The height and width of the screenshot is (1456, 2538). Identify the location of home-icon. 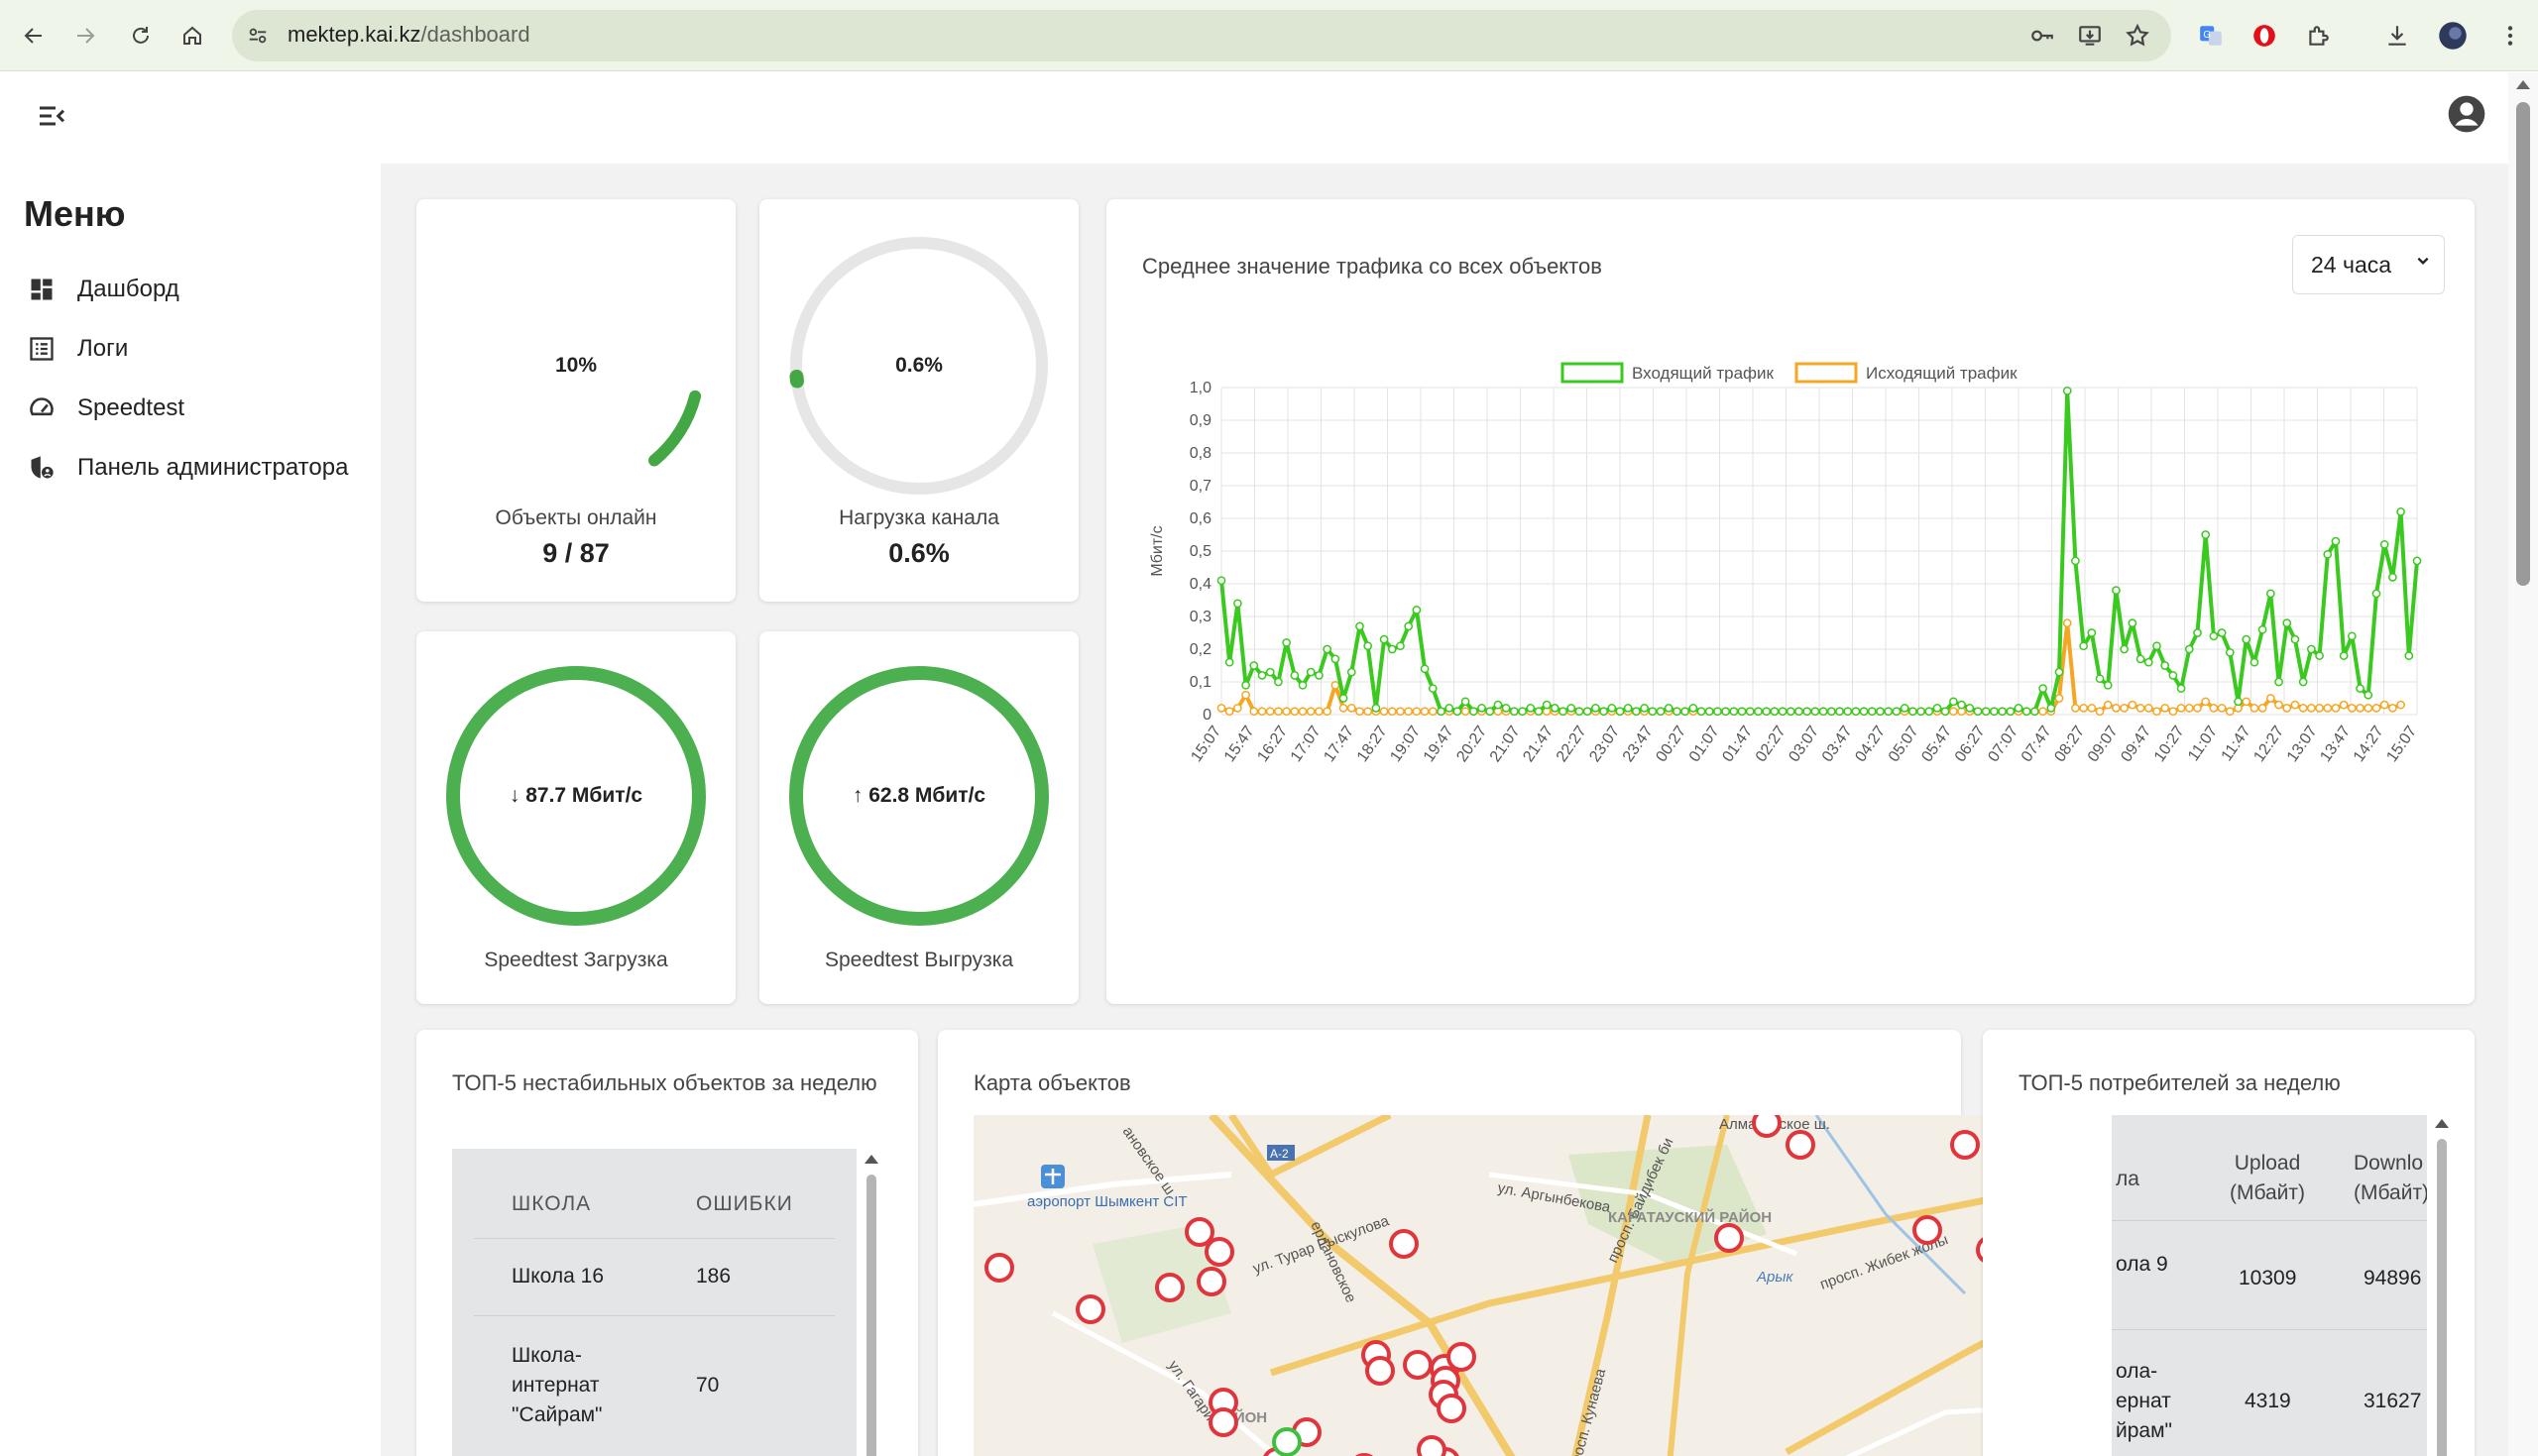
(192, 36).